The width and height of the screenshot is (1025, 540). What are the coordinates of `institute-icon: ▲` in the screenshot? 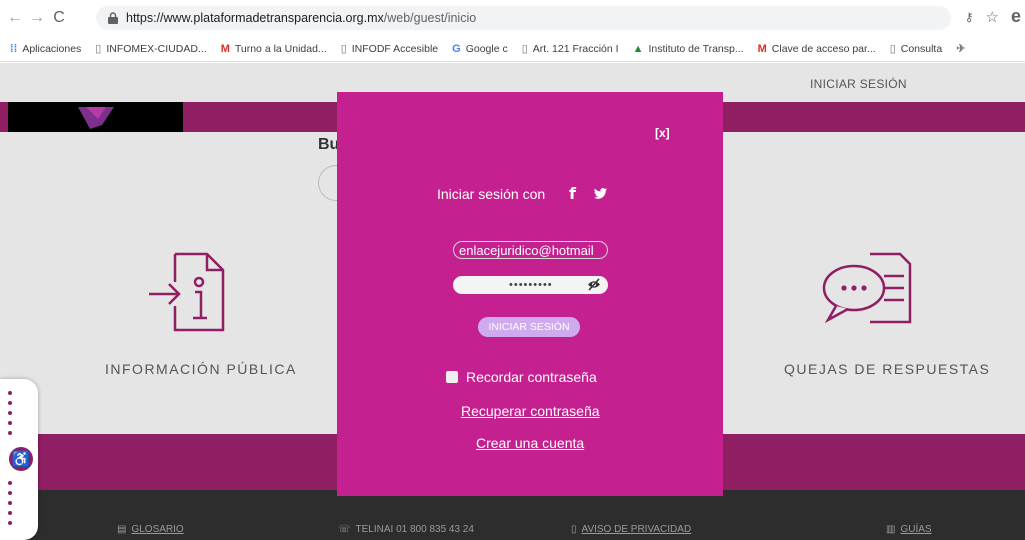 It's located at (638, 48).